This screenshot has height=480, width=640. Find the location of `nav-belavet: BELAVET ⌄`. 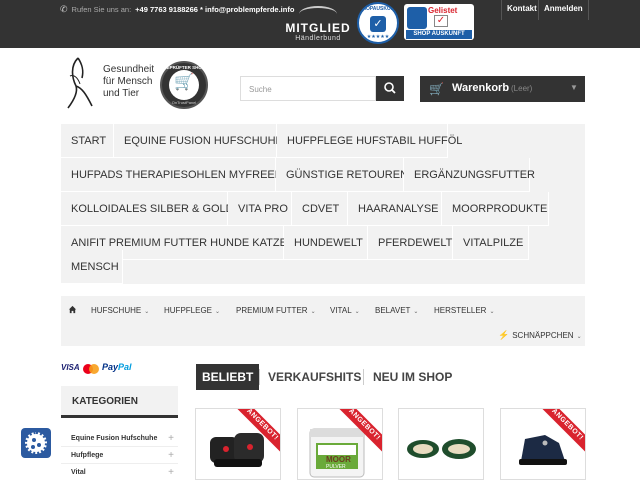

nav-belavet: BELAVET ⌄ is located at coordinates (396, 310).